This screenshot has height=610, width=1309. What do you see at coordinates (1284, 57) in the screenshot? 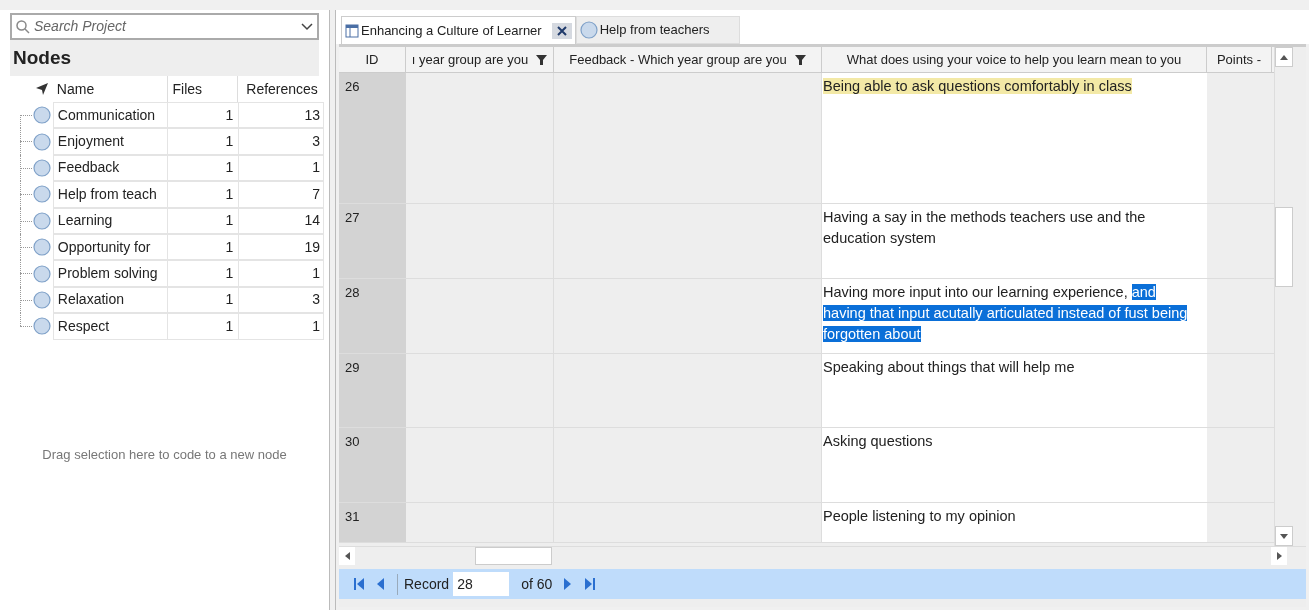
I see `scroll-up-icon` at bounding box center [1284, 57].